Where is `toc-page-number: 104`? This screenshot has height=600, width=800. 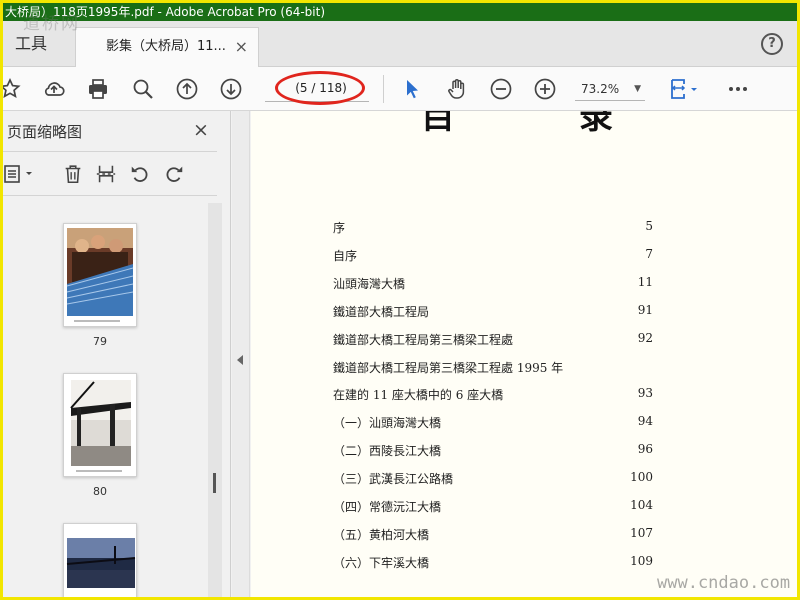 toc-page-number: 104 is located at coordinates (641, 505).